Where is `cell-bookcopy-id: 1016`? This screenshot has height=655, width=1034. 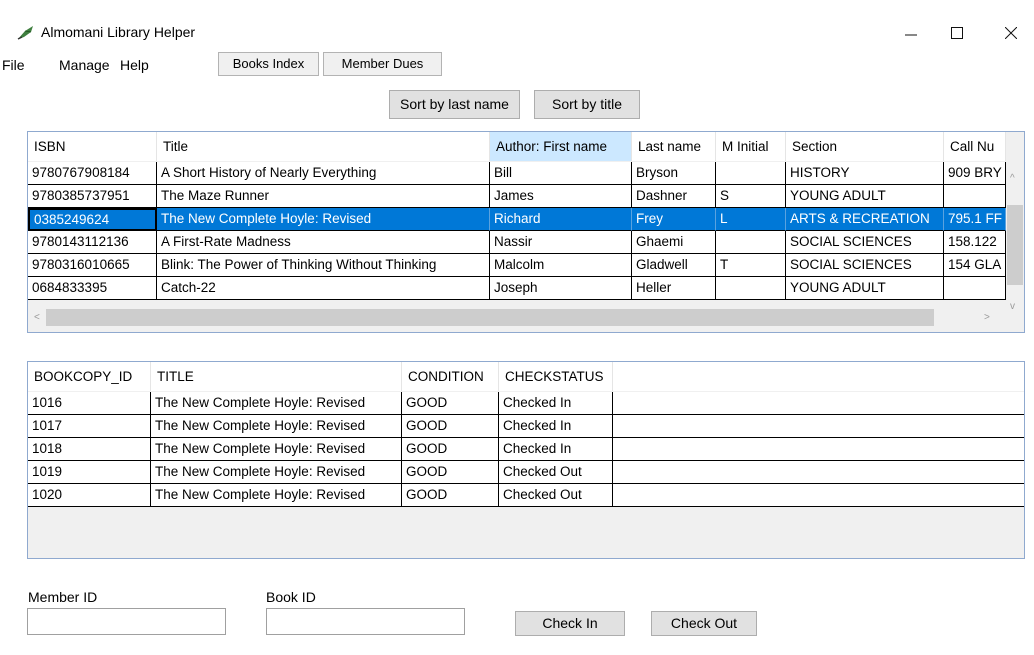
cell-bookcopy-id: 1016 is located at coordinates (89, 403).